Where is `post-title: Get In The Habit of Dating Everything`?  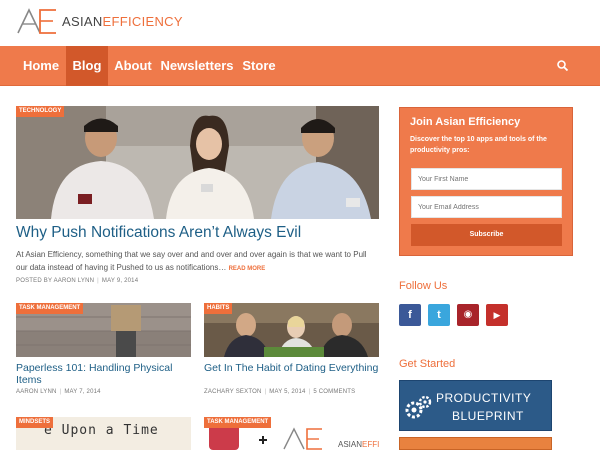 post-title: Get In The Habit of Dating Everything is located at coordinates (291, 368).